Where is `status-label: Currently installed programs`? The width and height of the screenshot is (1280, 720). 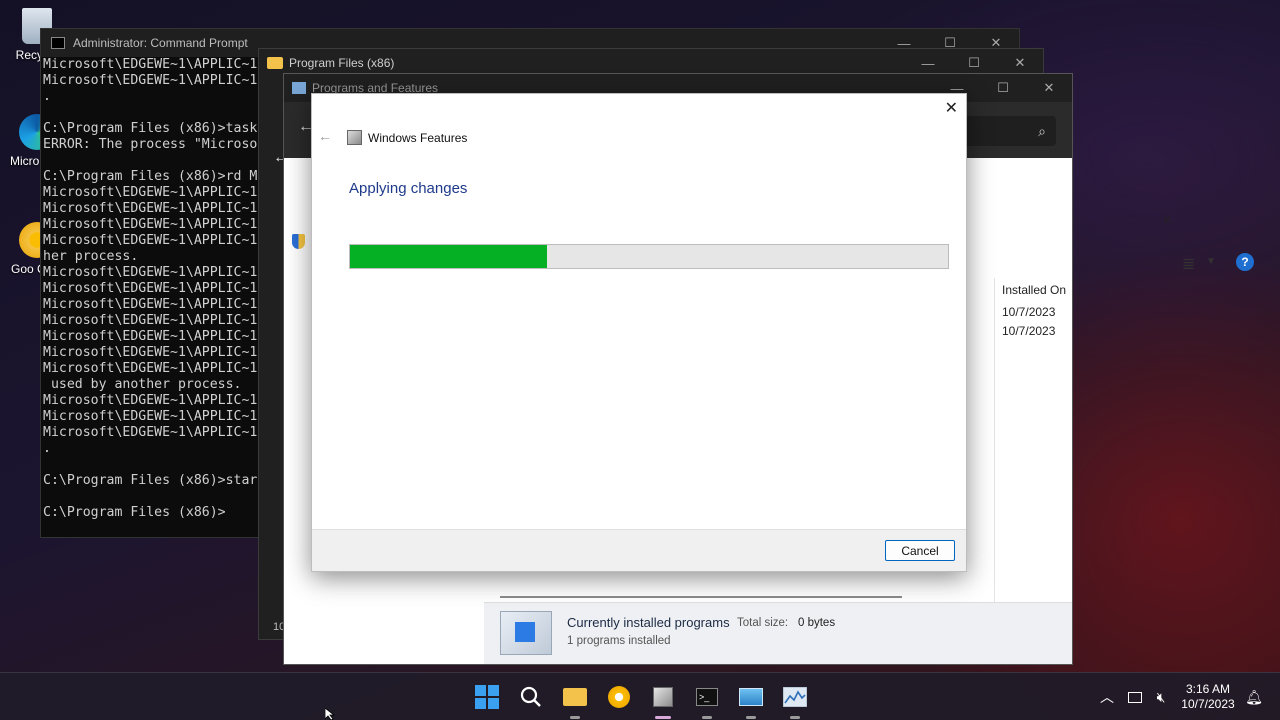
status-label: Currently installed programs is located at coordinates (648, 622).